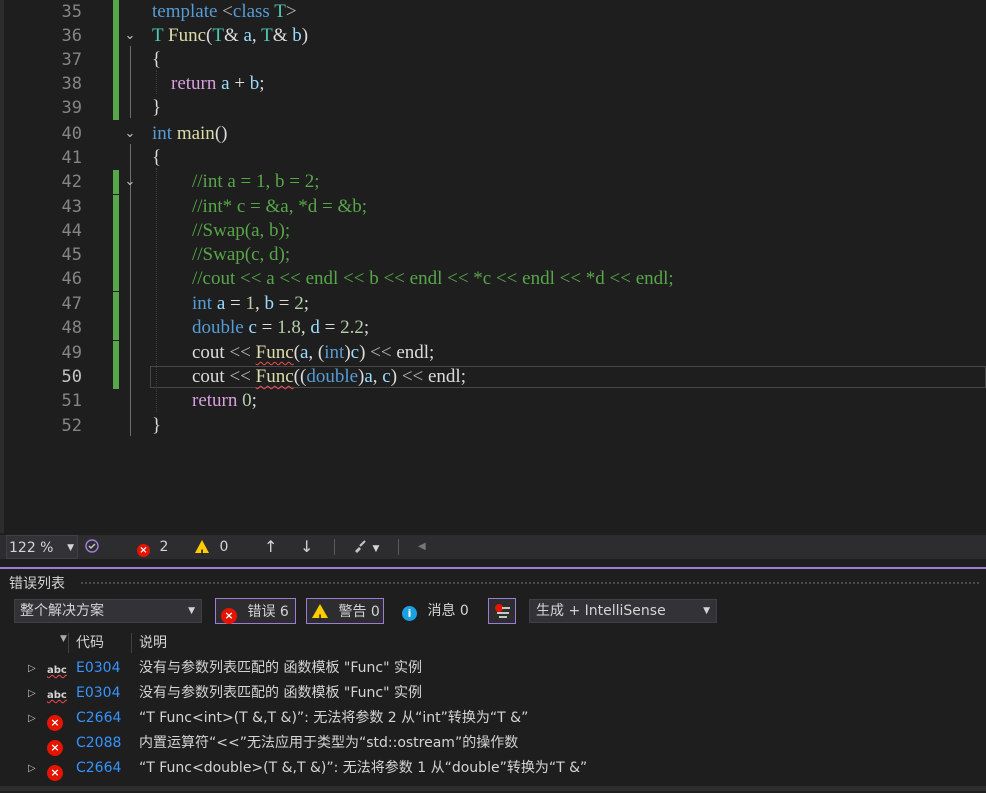 This screenshot has width=986, height=793. Describe the element at coordinates (218, 83) in the screenshot. I see `code-text: return a + b;` at that location.